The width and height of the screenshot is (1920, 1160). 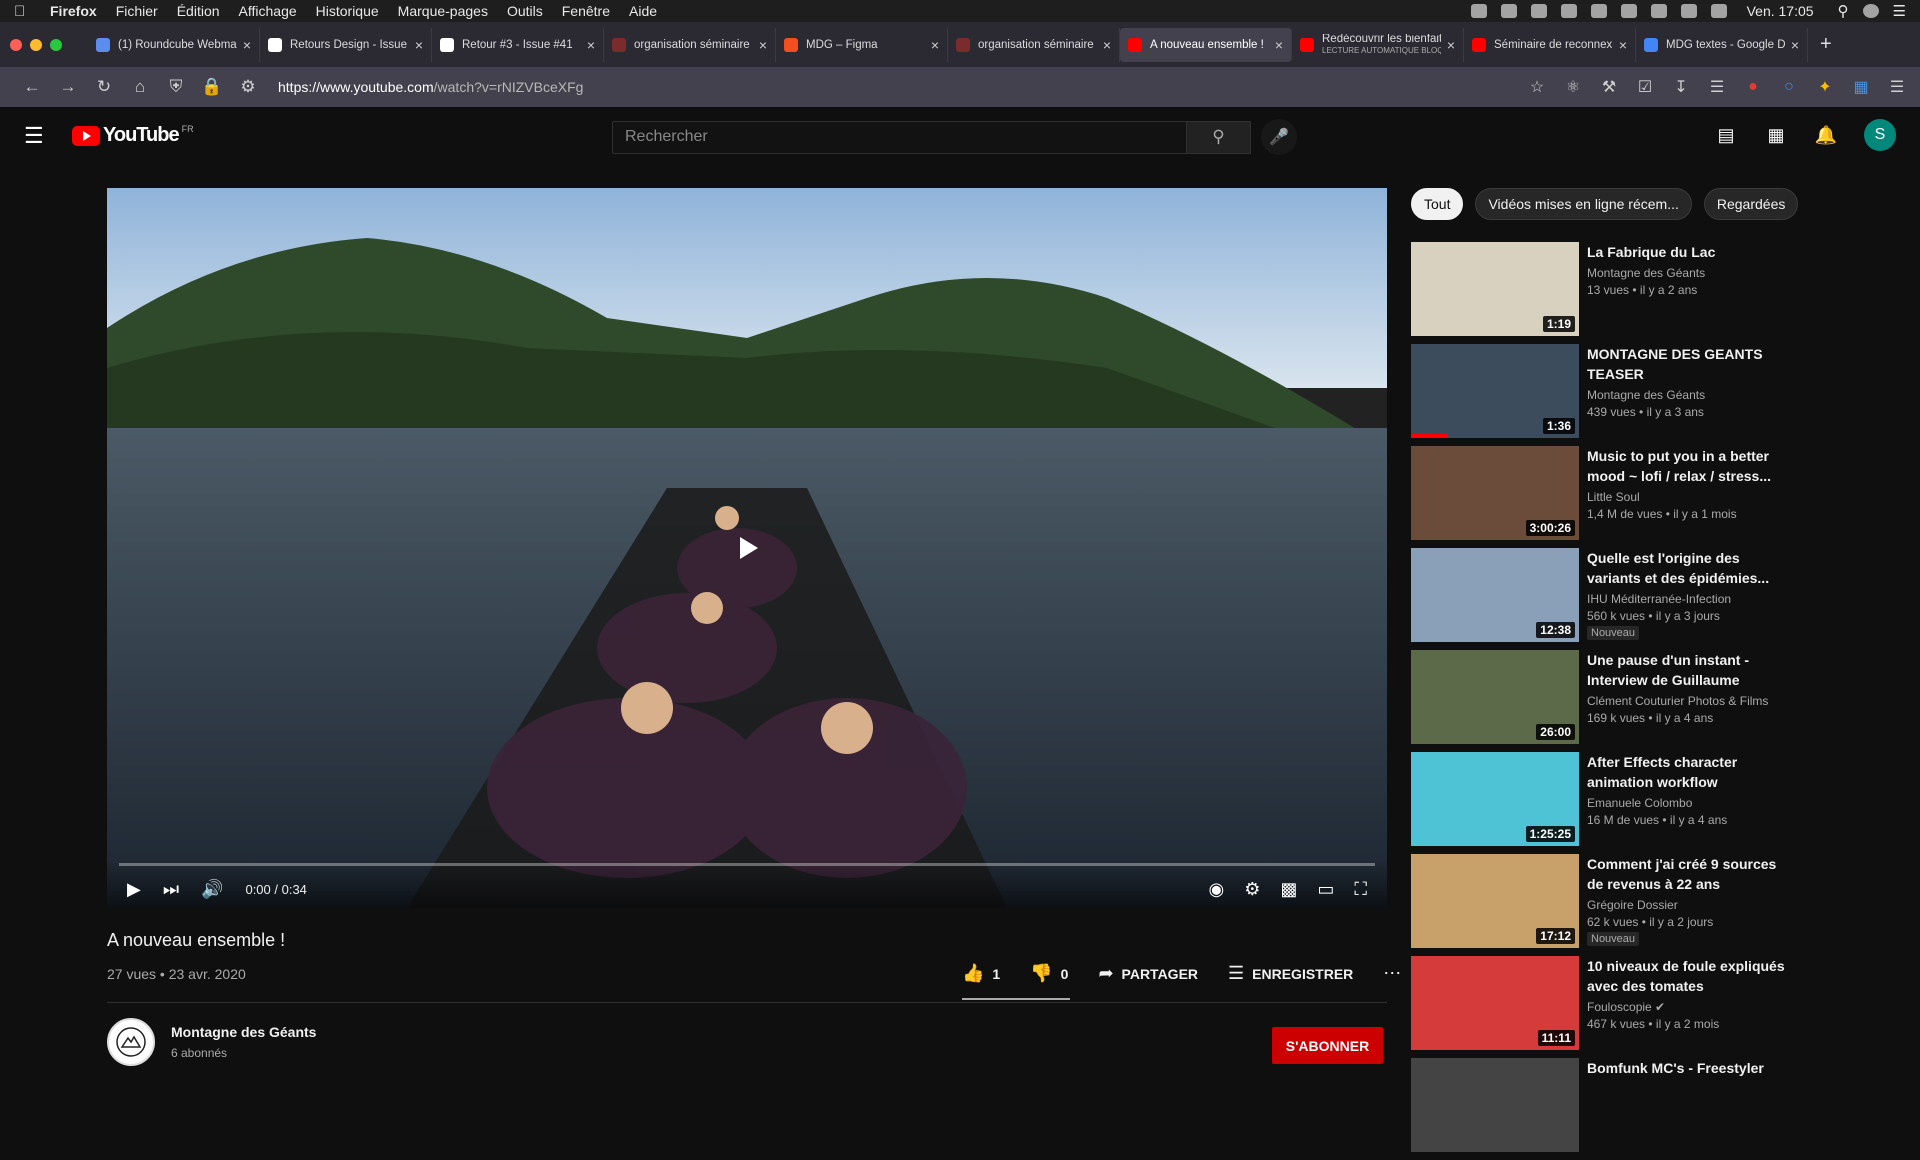 I want to click on video-thumbnail, so click(x=1495, y=1105).